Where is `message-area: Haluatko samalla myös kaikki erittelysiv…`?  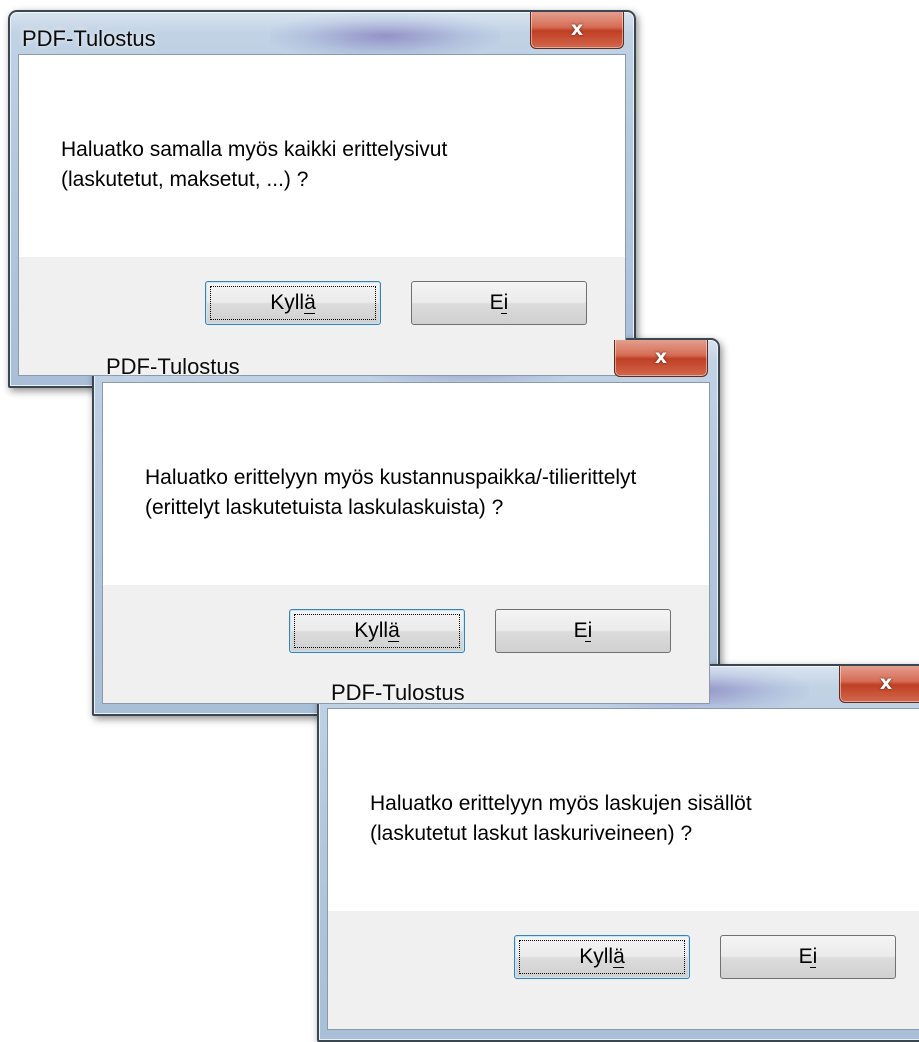
message-area: Haluatko samalla myös kaikki erittelysiv… is located at coordinates (322, 156).